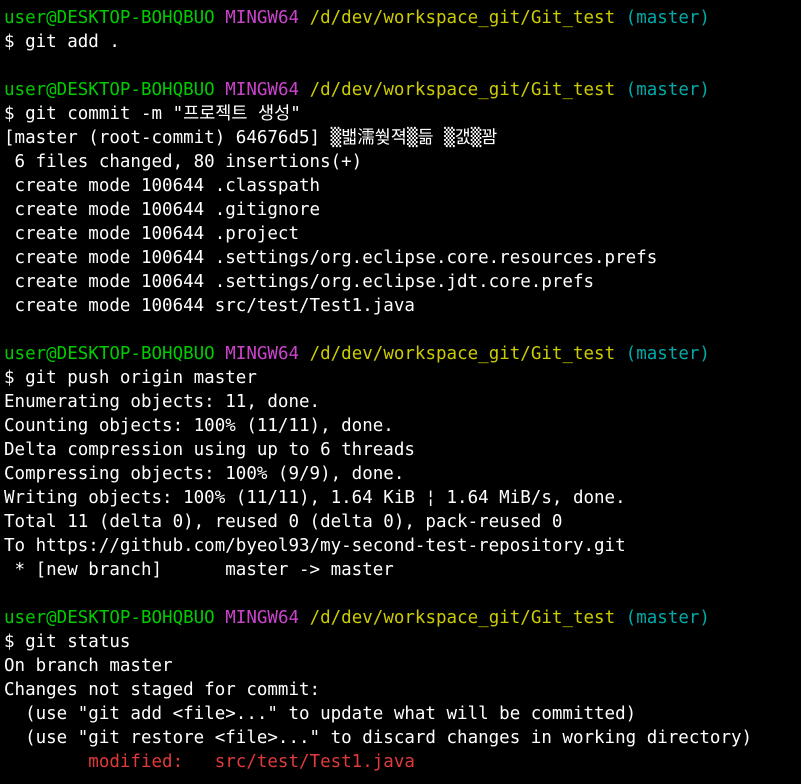 The width and height of the screenshot is (801, 784). I want to click on output-line: Compressing objects: 100% (9/9), done., so click(402, 474).